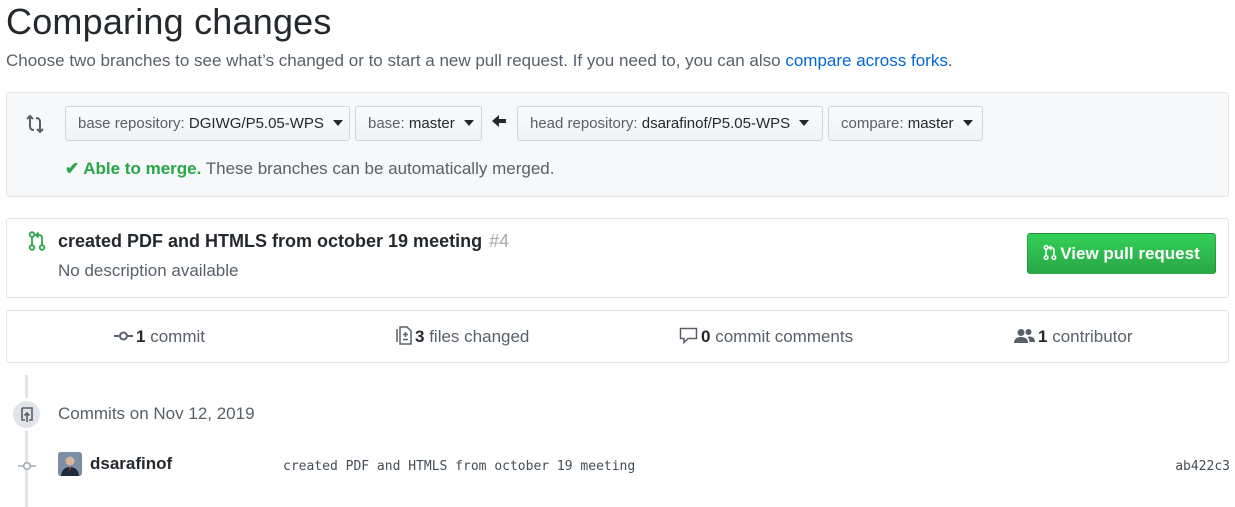 The image size is (1235, 507). Describe the element at coordinates (950, 60) in the screenshot. I see `subtitle-end: .` at that location.